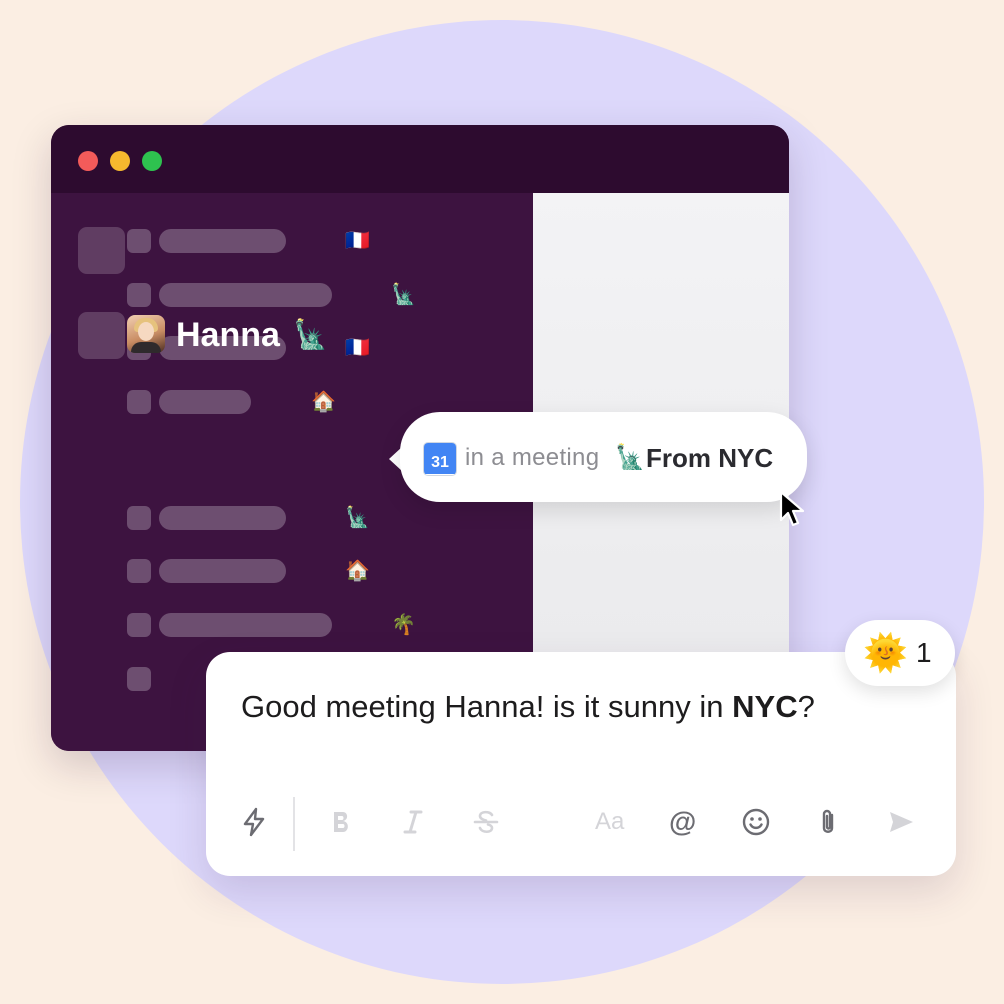  I want to click on toolbar-divider, so click(294, 824).